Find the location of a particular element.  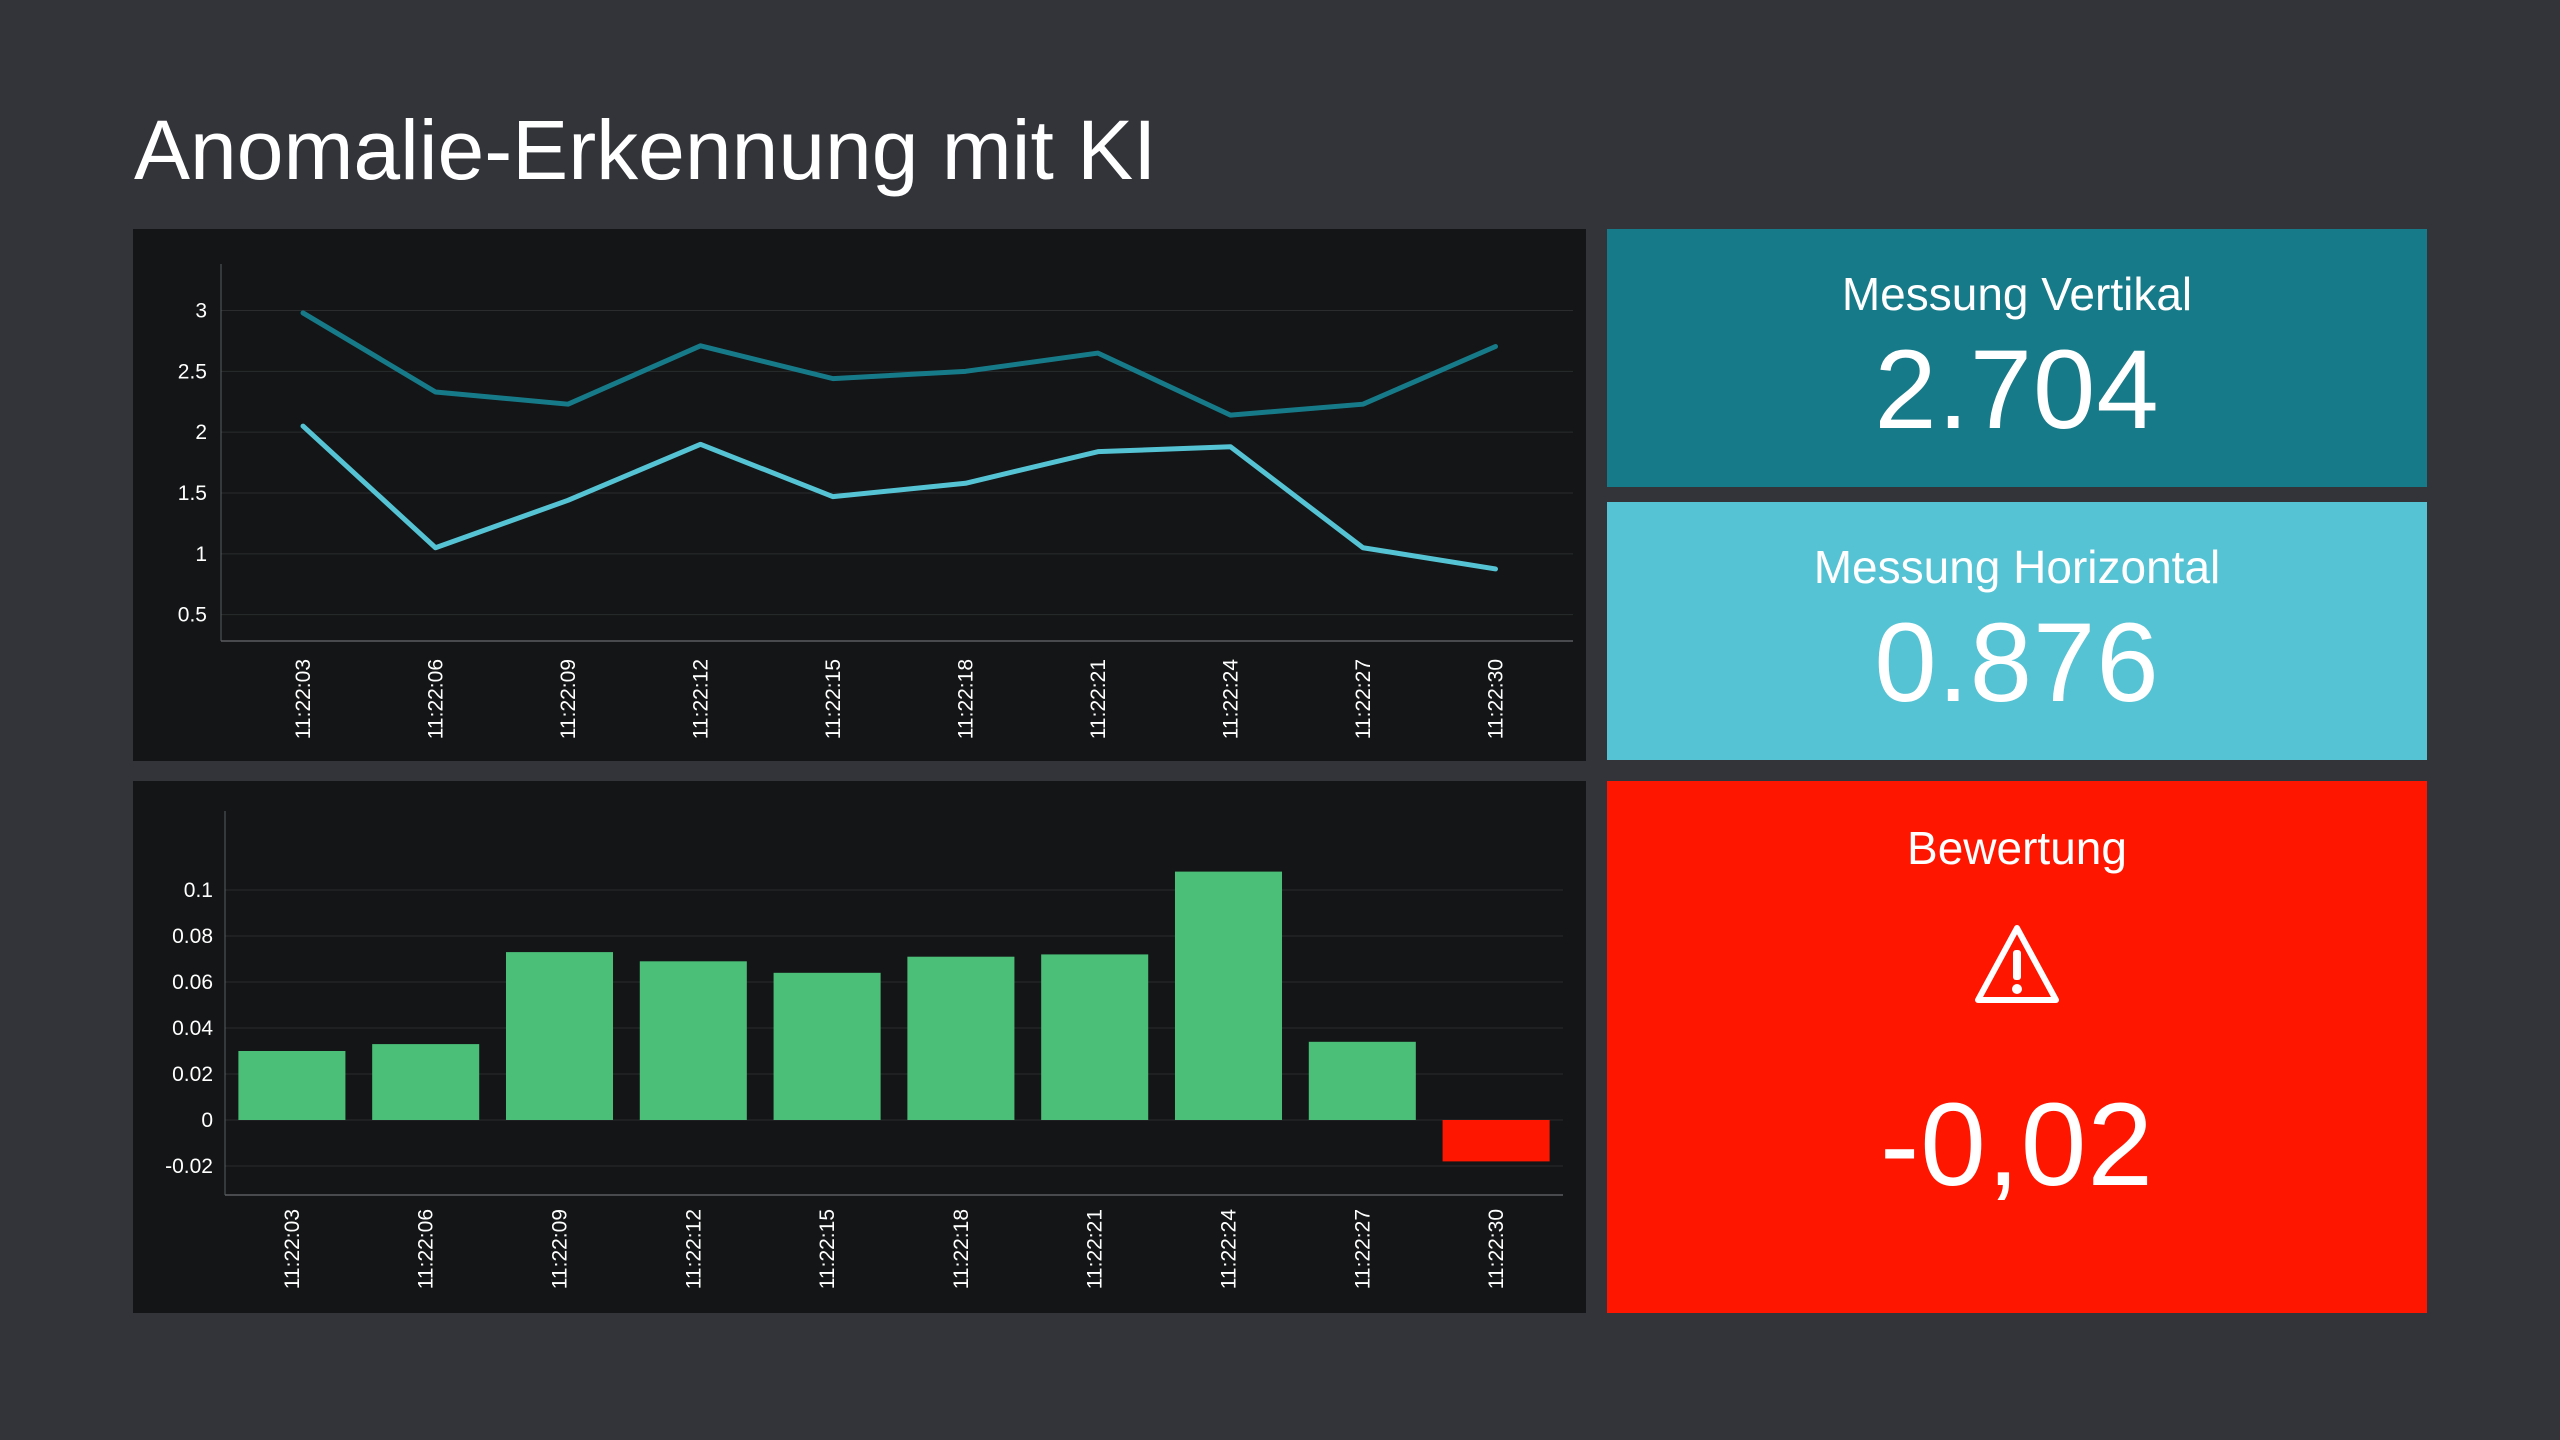

tile-horizontal-value: 0.876 is located at coordinates (2017, 662).